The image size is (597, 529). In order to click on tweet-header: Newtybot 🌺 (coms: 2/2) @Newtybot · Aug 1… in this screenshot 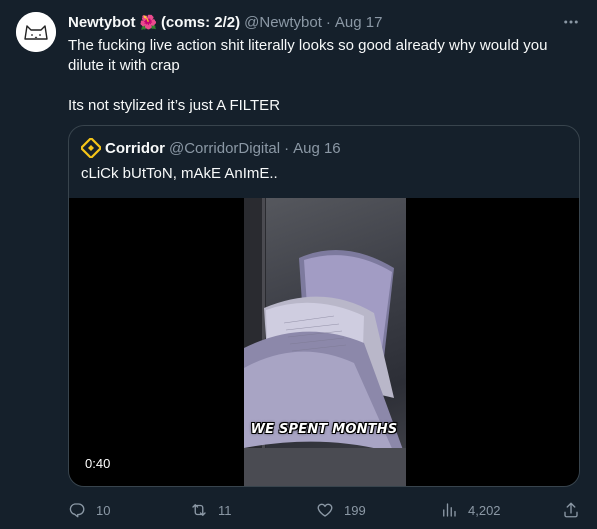, I will do `click(324, 22)`.